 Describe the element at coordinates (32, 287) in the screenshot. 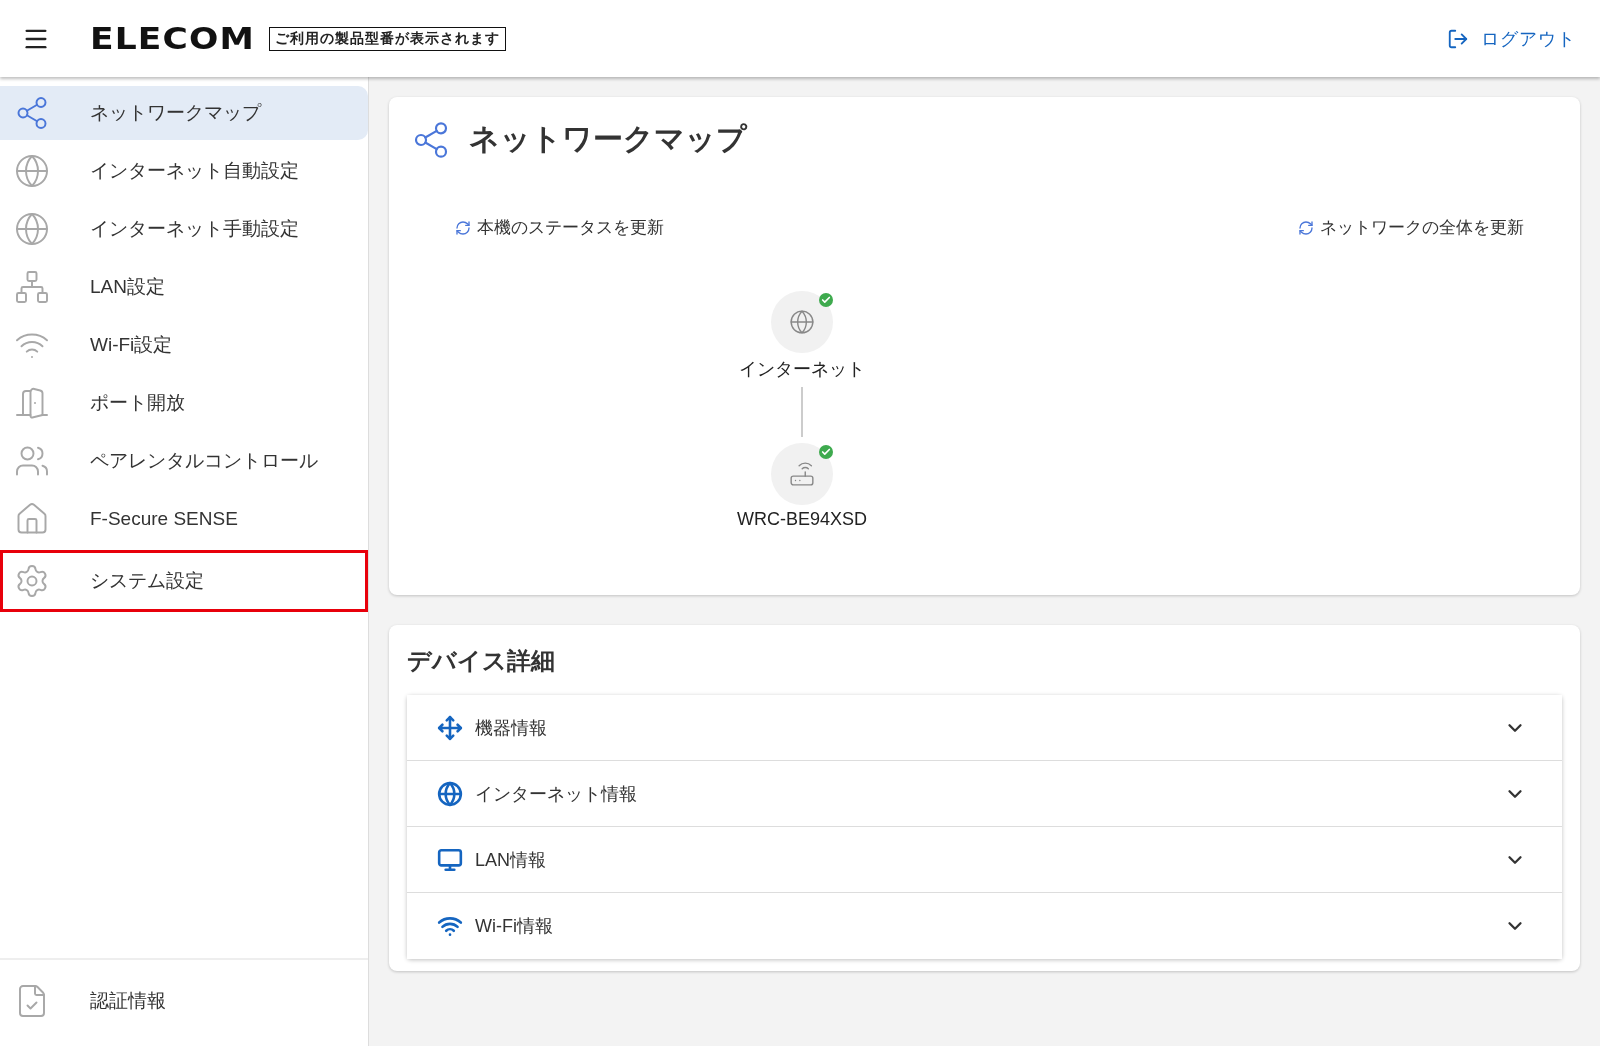

I see `network-icon` at that location.